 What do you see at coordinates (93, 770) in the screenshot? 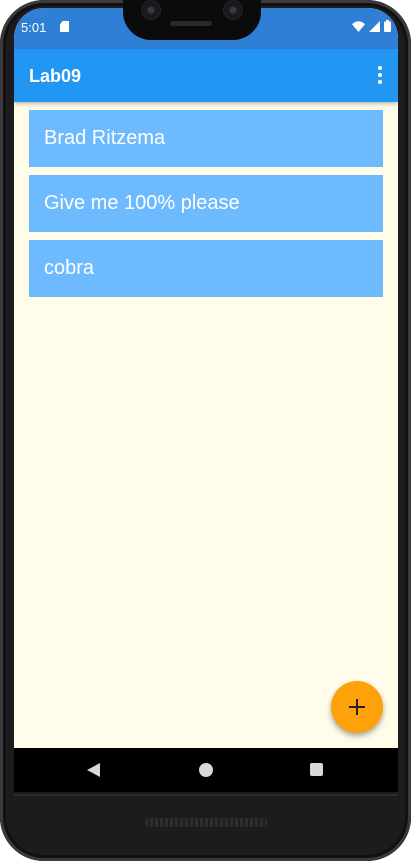
I see `back-icon` at bounding box center [93, 770].